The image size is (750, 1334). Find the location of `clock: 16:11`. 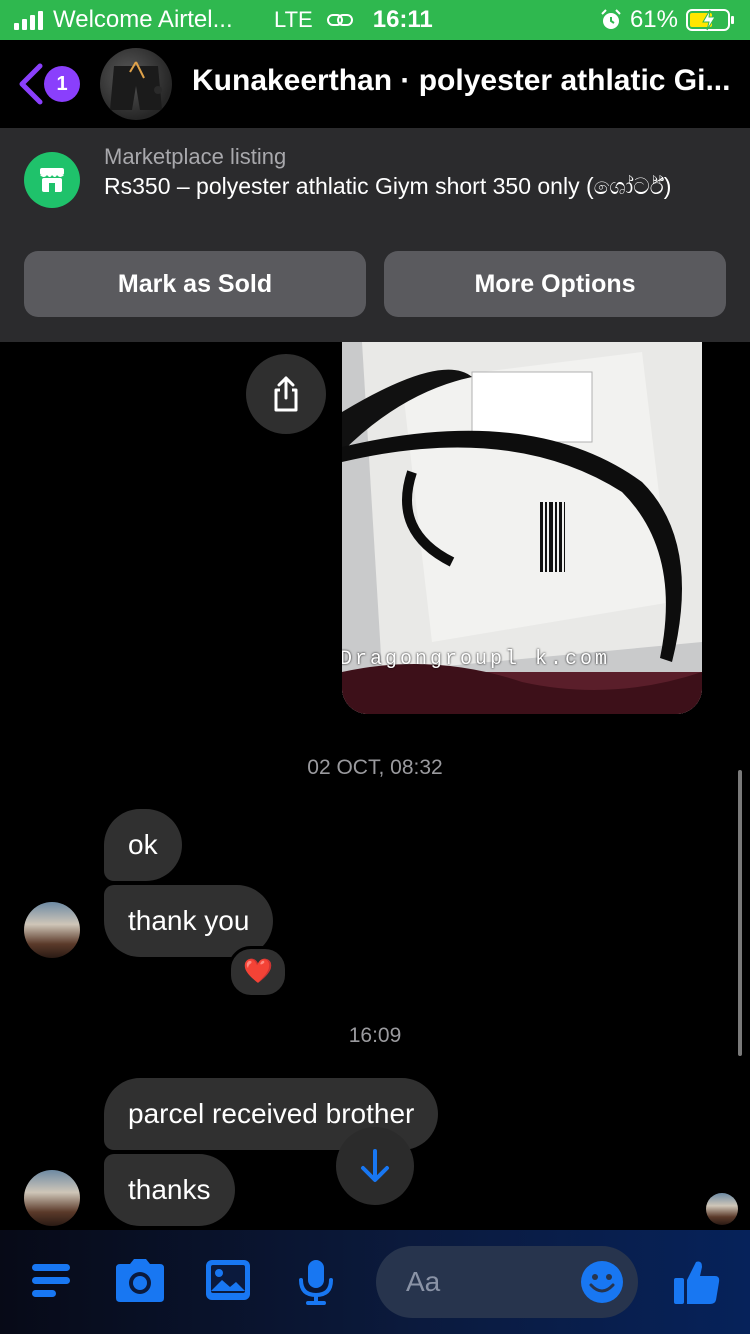

clock: 16:11 is located at coordinates (402, 19).